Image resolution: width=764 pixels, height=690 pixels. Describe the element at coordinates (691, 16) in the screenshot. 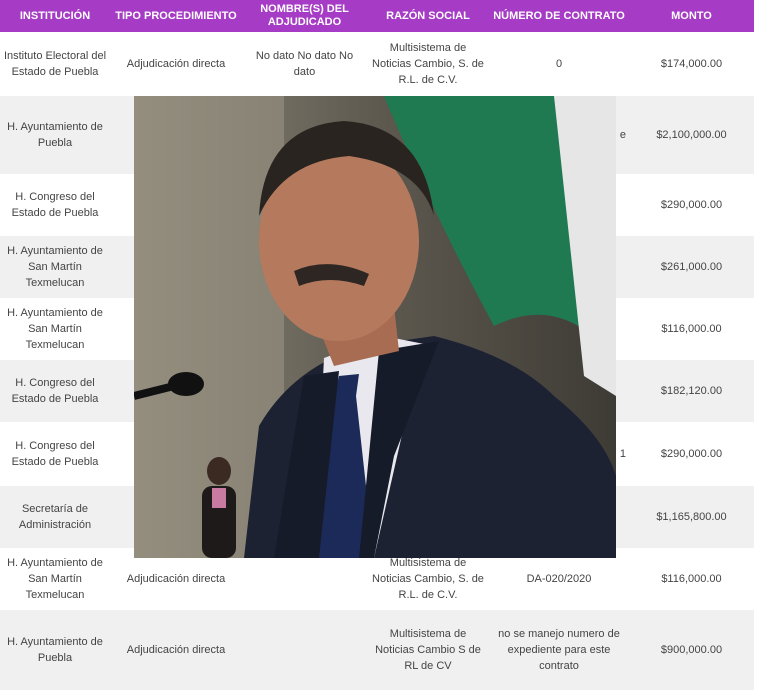

I see `header-monto: MONTO` at that location.